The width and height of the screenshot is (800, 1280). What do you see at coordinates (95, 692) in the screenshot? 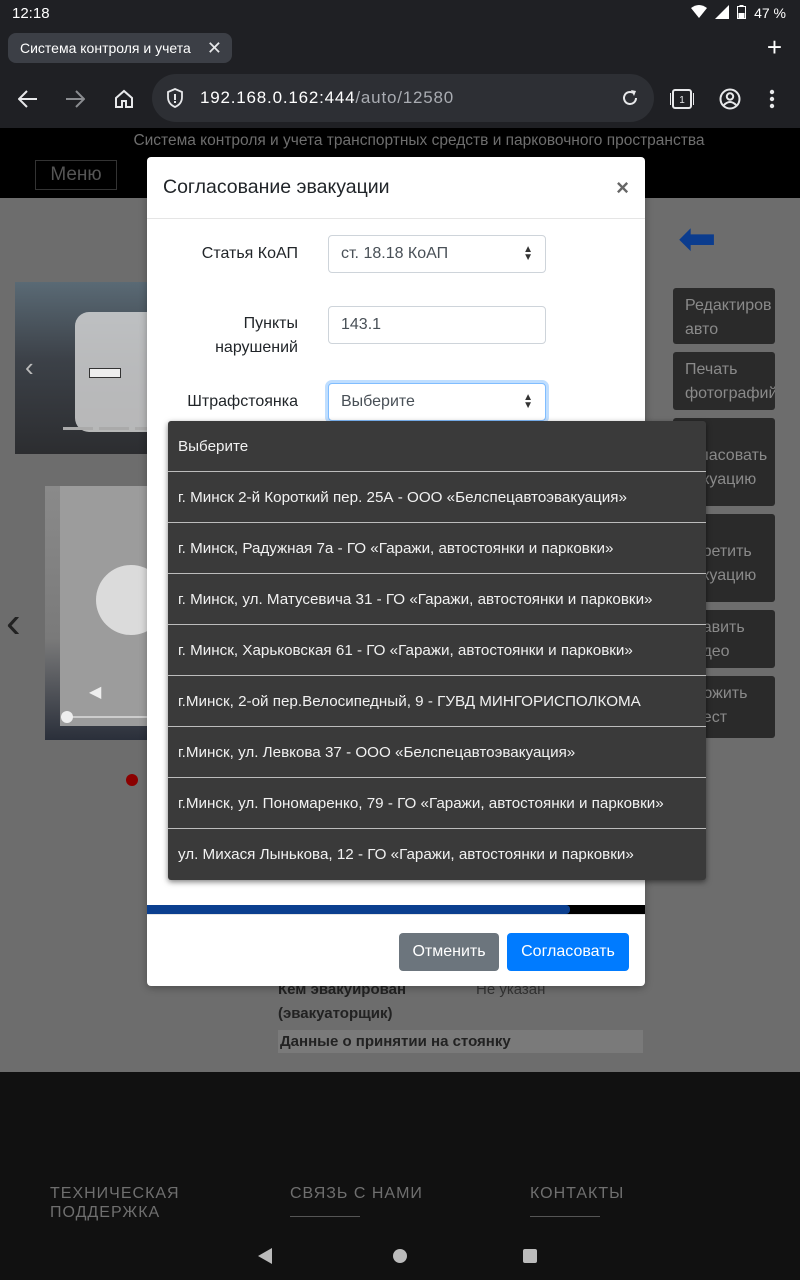
I see `volume-icon: ◀` at bounding box center [95, 692].